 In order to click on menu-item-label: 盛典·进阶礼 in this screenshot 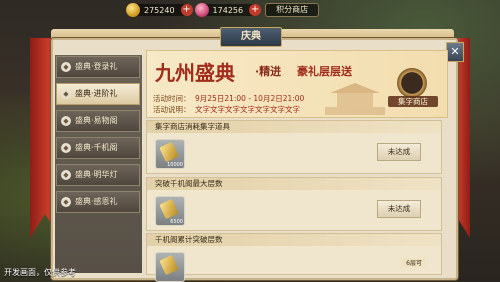, I will do `click(96, 93)`.